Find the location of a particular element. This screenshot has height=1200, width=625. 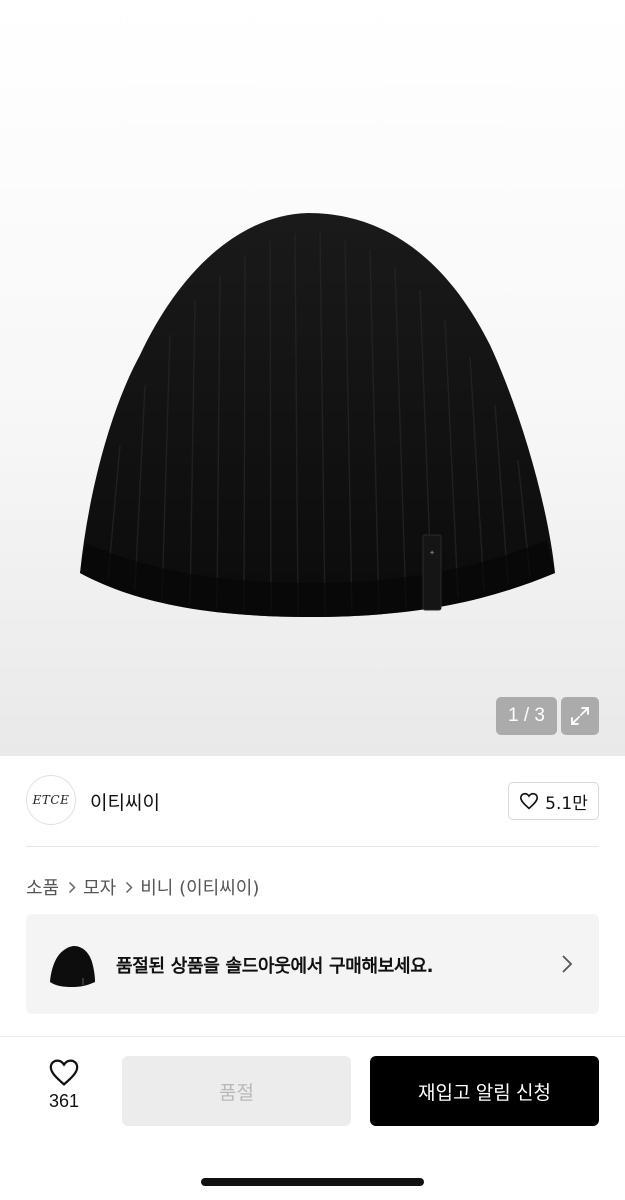

home-indicator is located at coordinates (312, 1182).